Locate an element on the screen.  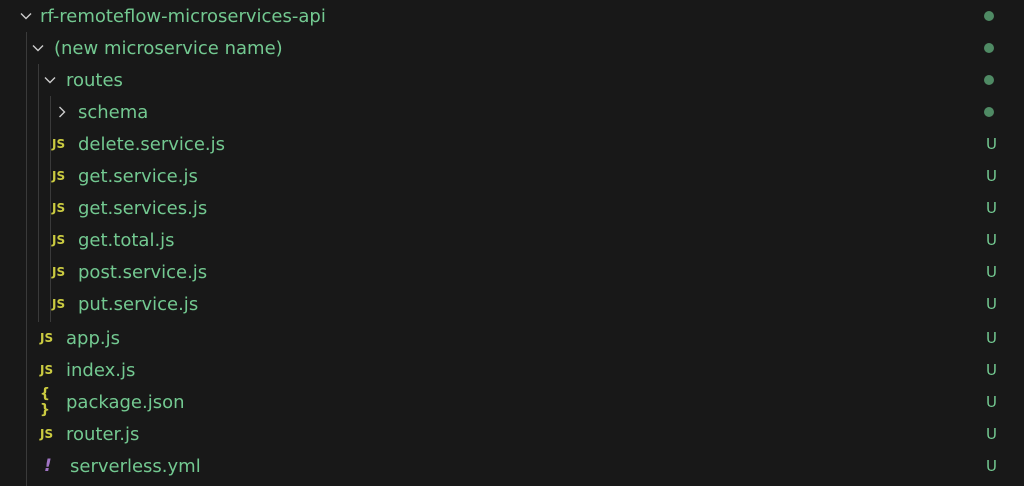
tree-item-label: (new microservice name) is located at coordinates (168, 48).